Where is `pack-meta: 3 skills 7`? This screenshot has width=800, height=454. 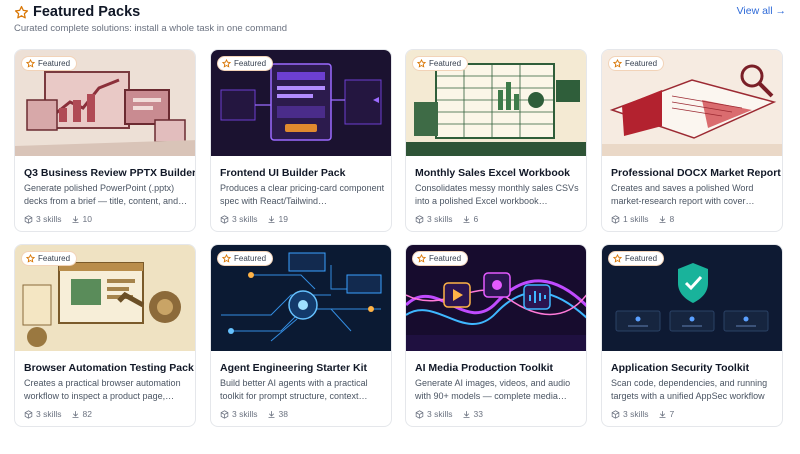
pack-meta: 3 skills 7 is located at coordinates (647, 414).